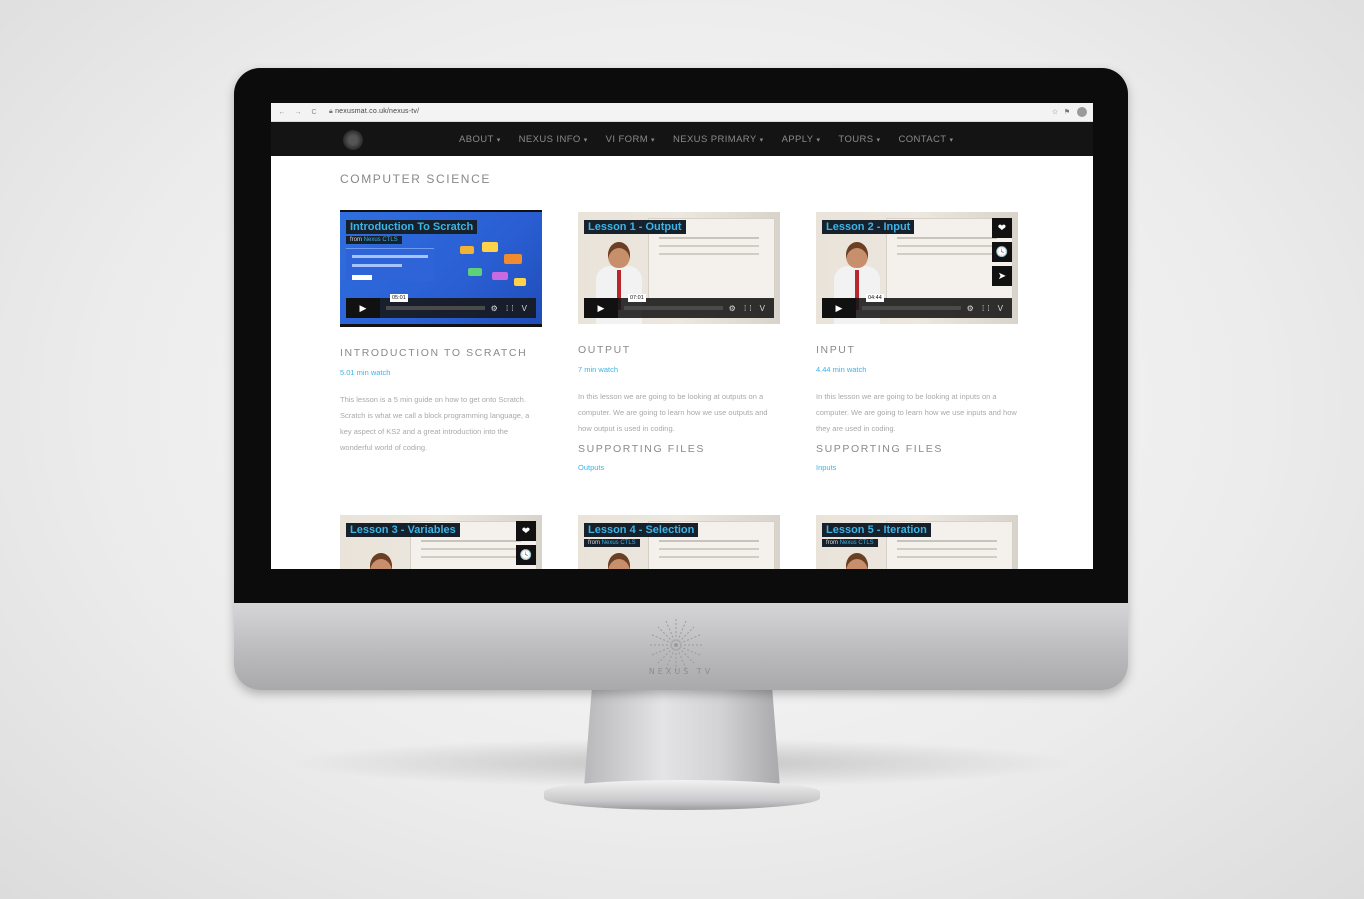 The height and width of the screenshot is (899, 1364). I want to click on nav-tours: TOURS ▾, so click(859, 139).